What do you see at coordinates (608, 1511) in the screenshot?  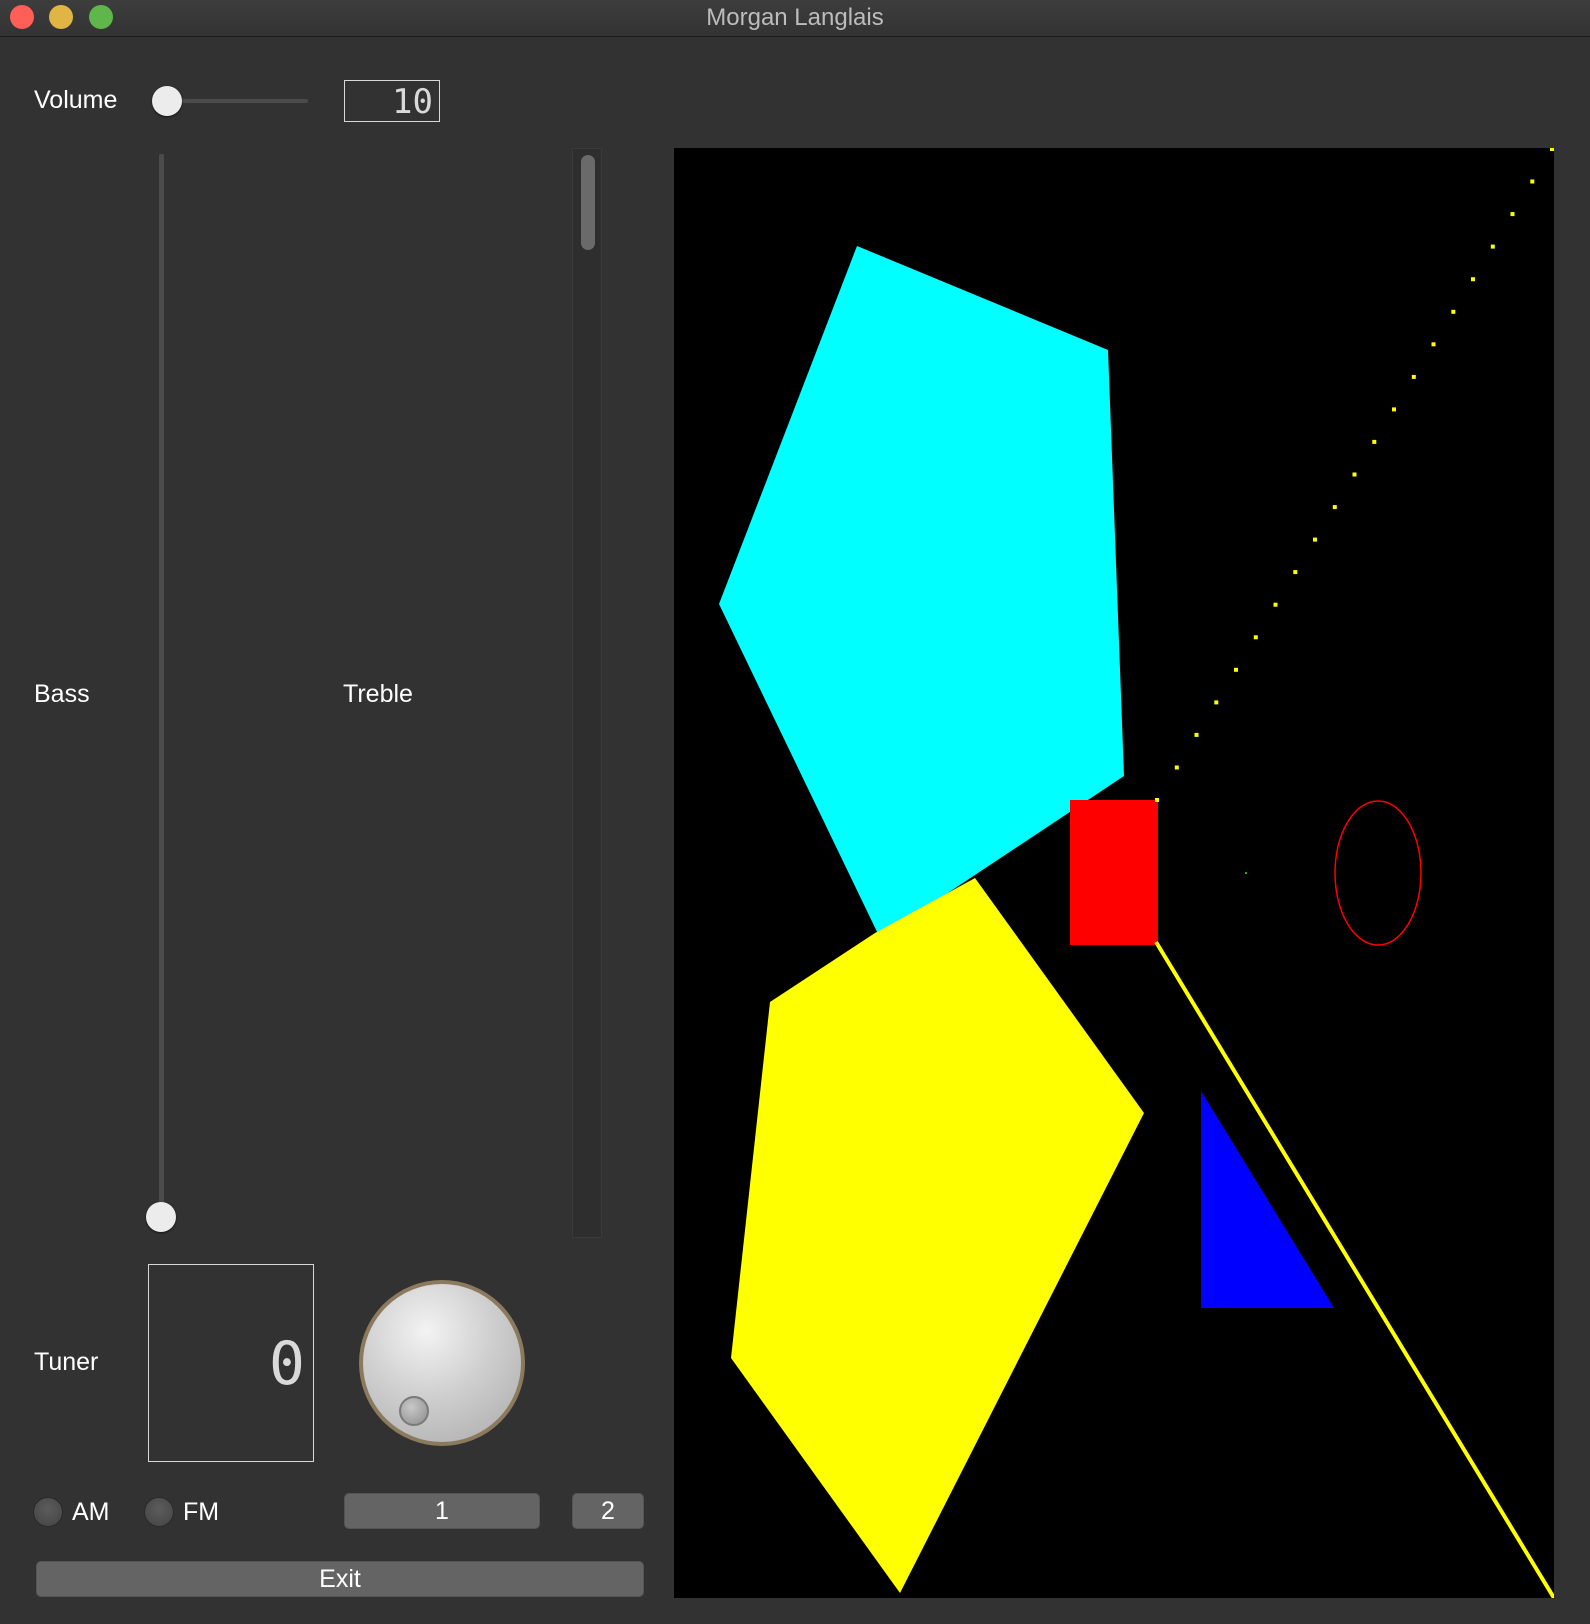 I see `preset-2-button: 2` at bounding box center [608, 1511].